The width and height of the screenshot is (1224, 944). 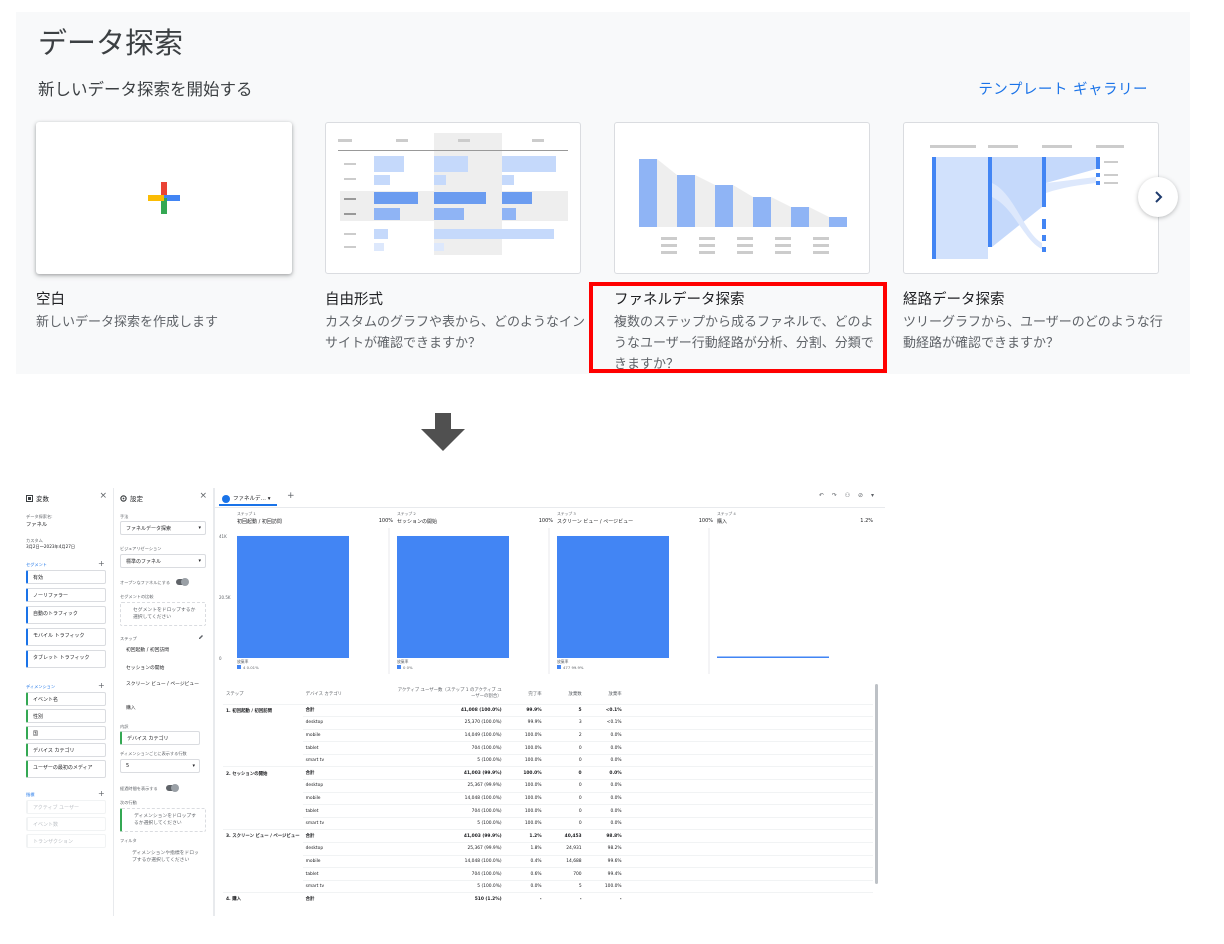 I want to click on step-number: ステップ 3, so click(x=566, y=513).